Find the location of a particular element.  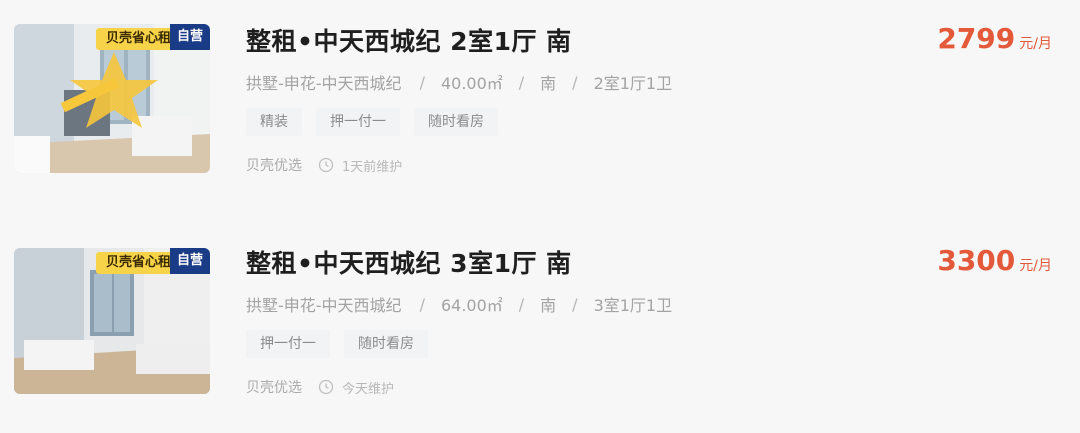

listing-updated: 今天维护 is located at coordinates (368, 389).